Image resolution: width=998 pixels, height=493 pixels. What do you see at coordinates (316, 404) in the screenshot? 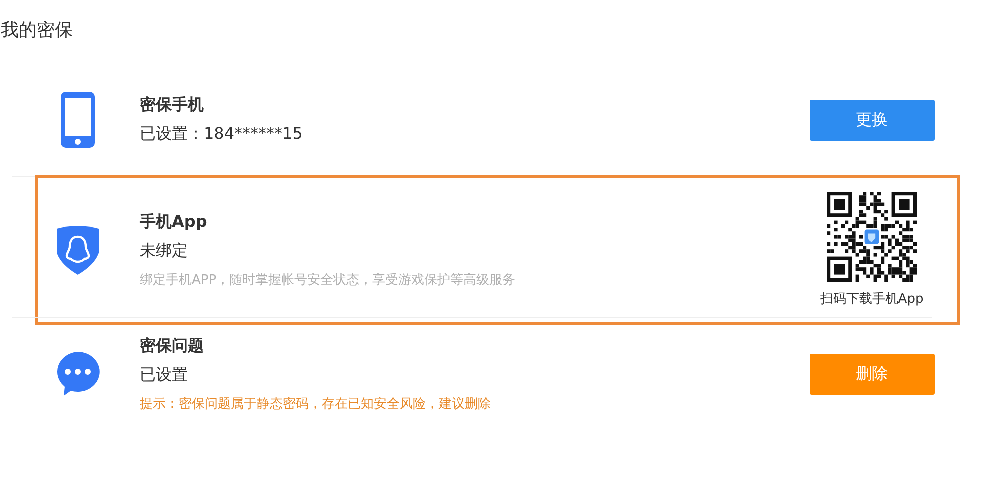
I see `warning-note: 提示：密保问题属于静态密码，存在已知安全风险，建议删除` at bounding box center [316, 404].